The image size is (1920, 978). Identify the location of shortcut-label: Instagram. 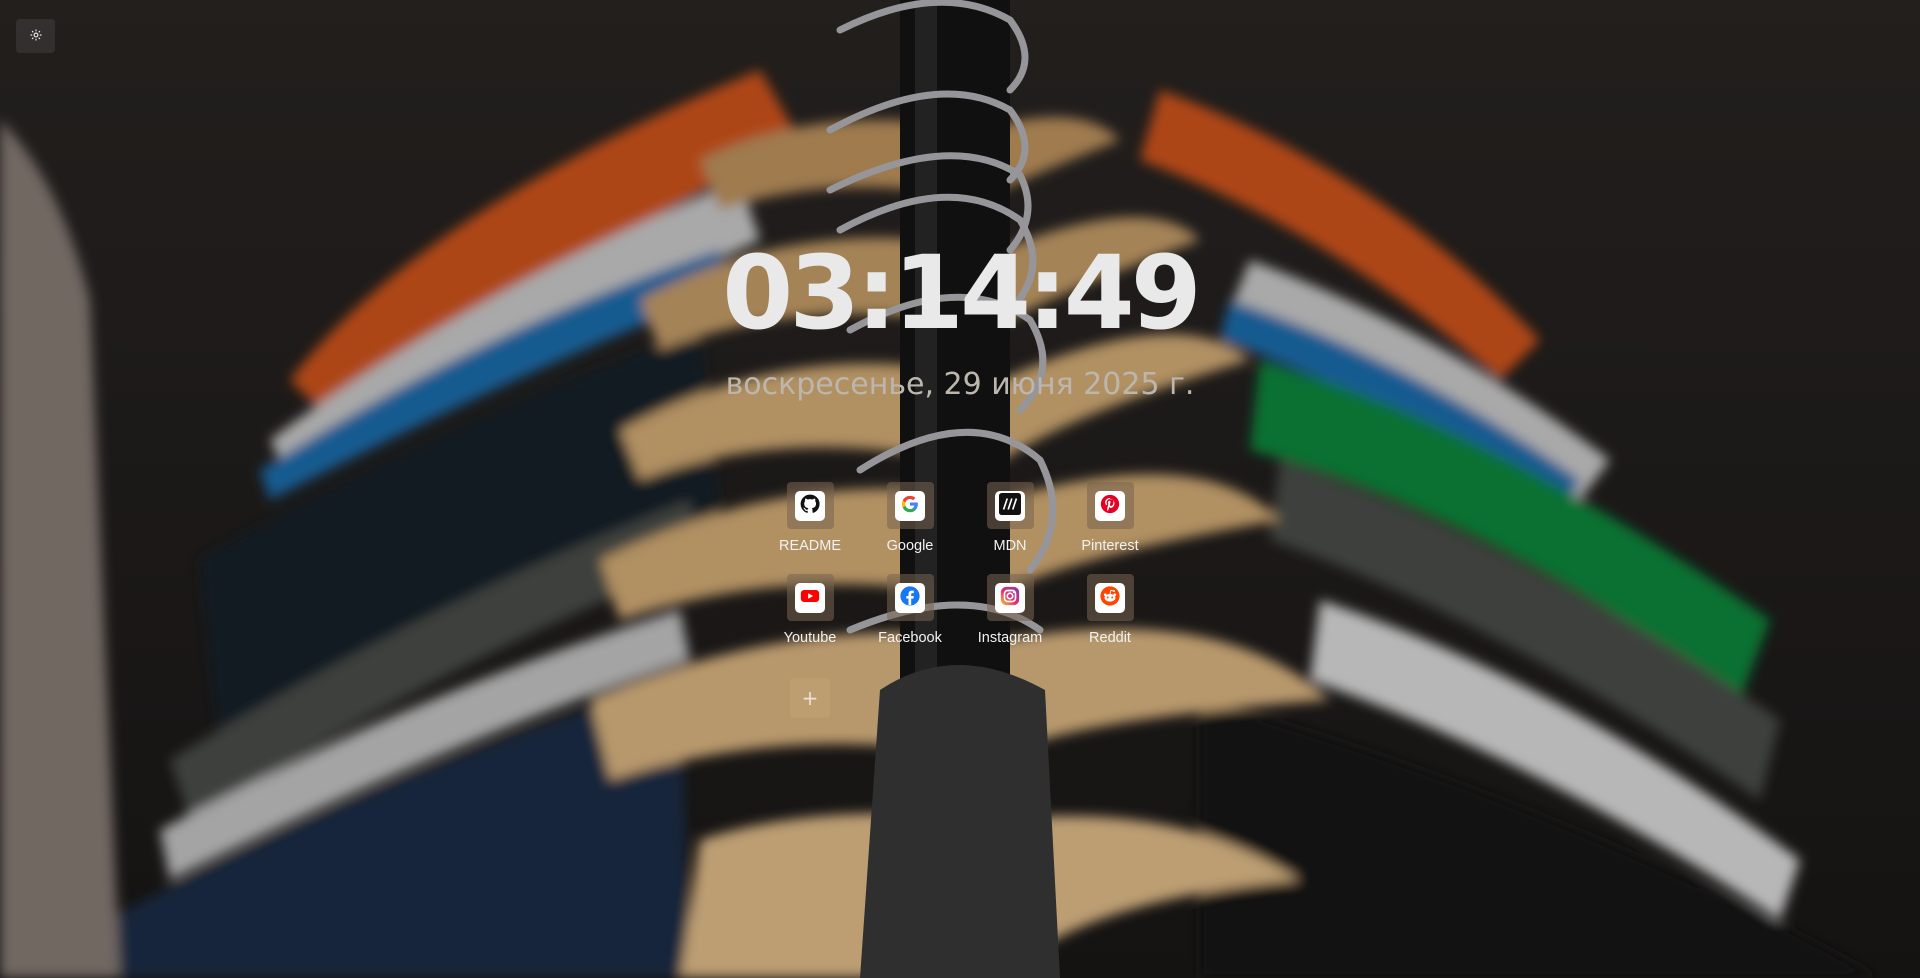
(1010, 638).